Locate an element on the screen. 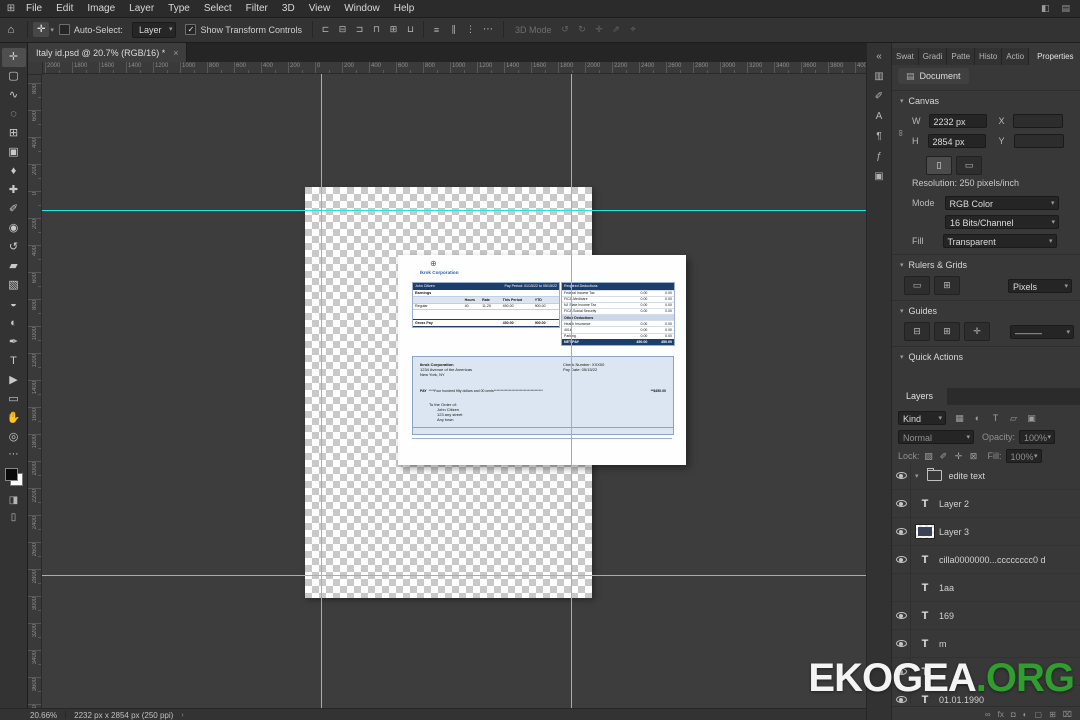 This screenshot has height=720, width=1080. layer-row: ▾ T m is located at coordinates (986, 644).